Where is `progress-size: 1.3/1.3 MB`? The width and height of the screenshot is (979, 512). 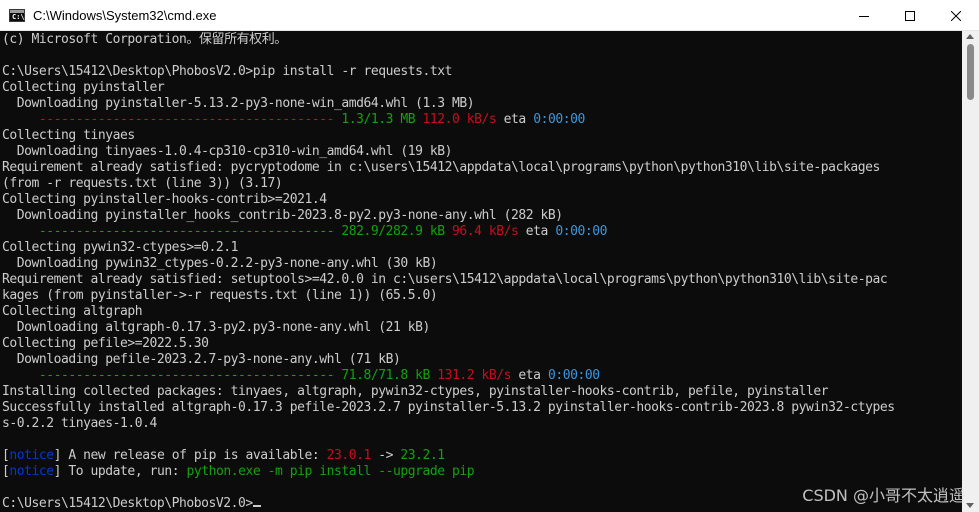
progress-size: 1.3/1.3 MB is located at coordinates (378, 119).